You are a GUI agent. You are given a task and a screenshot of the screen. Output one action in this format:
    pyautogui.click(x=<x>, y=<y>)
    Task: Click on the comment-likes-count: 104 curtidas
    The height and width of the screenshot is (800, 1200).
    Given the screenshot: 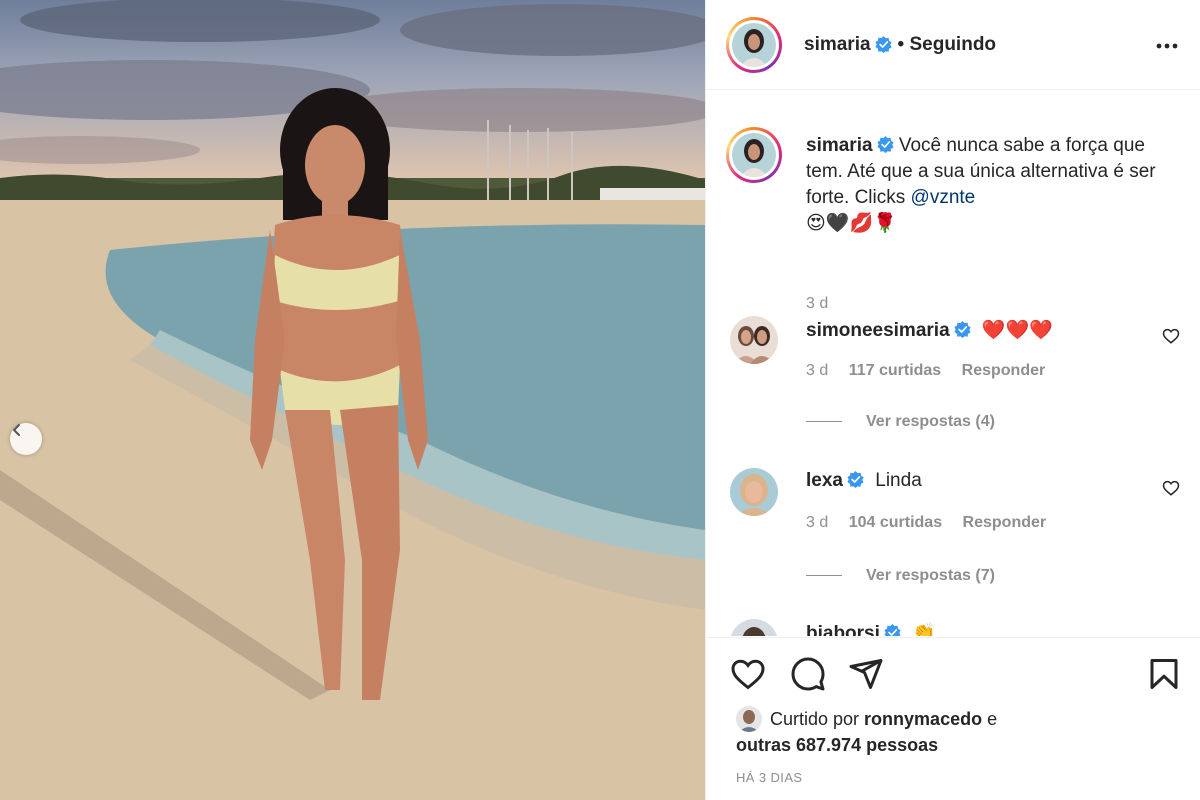 What is the action you would take?
    pyautogui.click(x=895, y=522)
    